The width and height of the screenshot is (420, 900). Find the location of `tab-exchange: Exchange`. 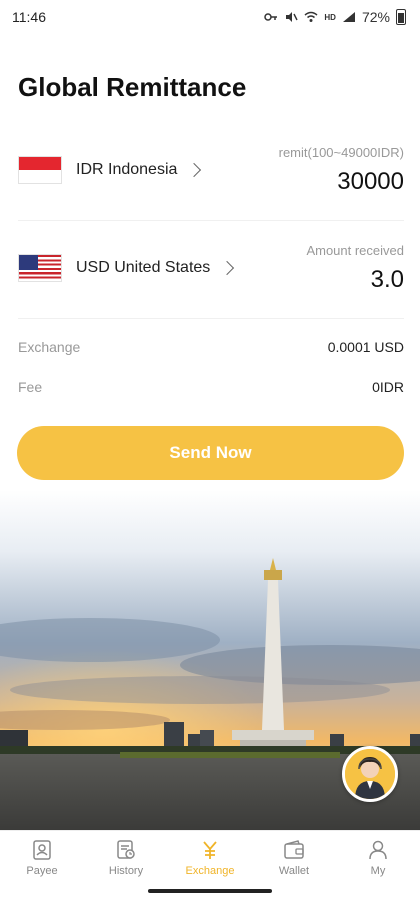

tab-exchange: Exchange is located at coordinates (210, 857).